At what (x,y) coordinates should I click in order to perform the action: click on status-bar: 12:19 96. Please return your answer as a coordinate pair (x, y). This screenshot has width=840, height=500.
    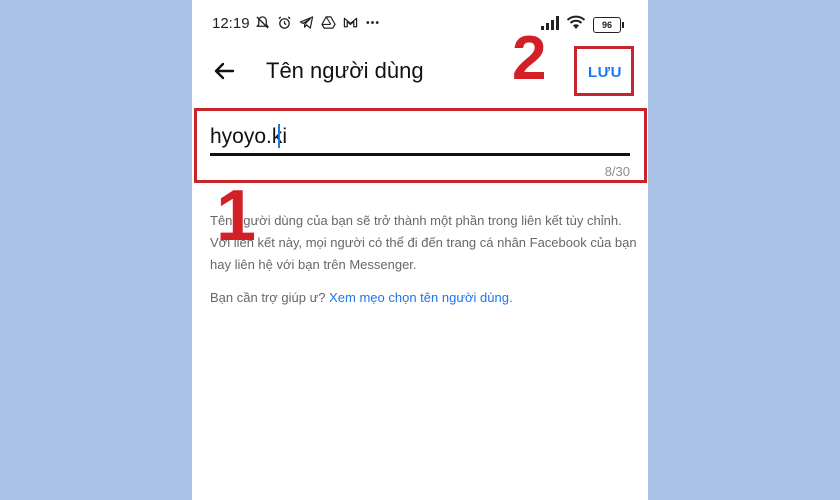
    Looking at the image, I should click on (420, 24).